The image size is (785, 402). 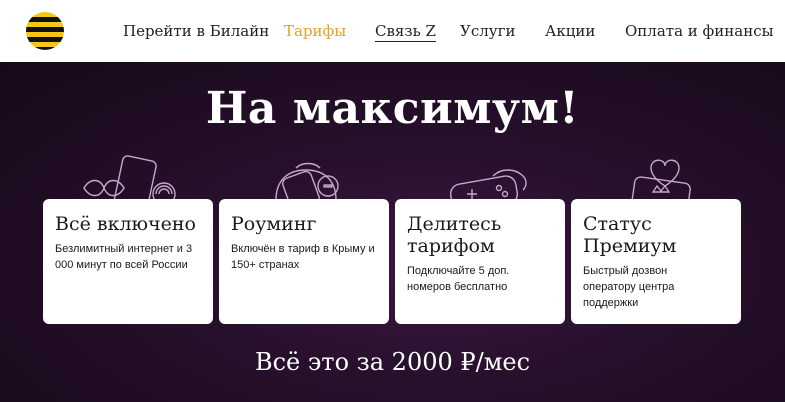 What do you see at coordinates (570, 31) in the screenshot?
I see `nav-item-promotions: Акции` at bounding box center [570, 31].